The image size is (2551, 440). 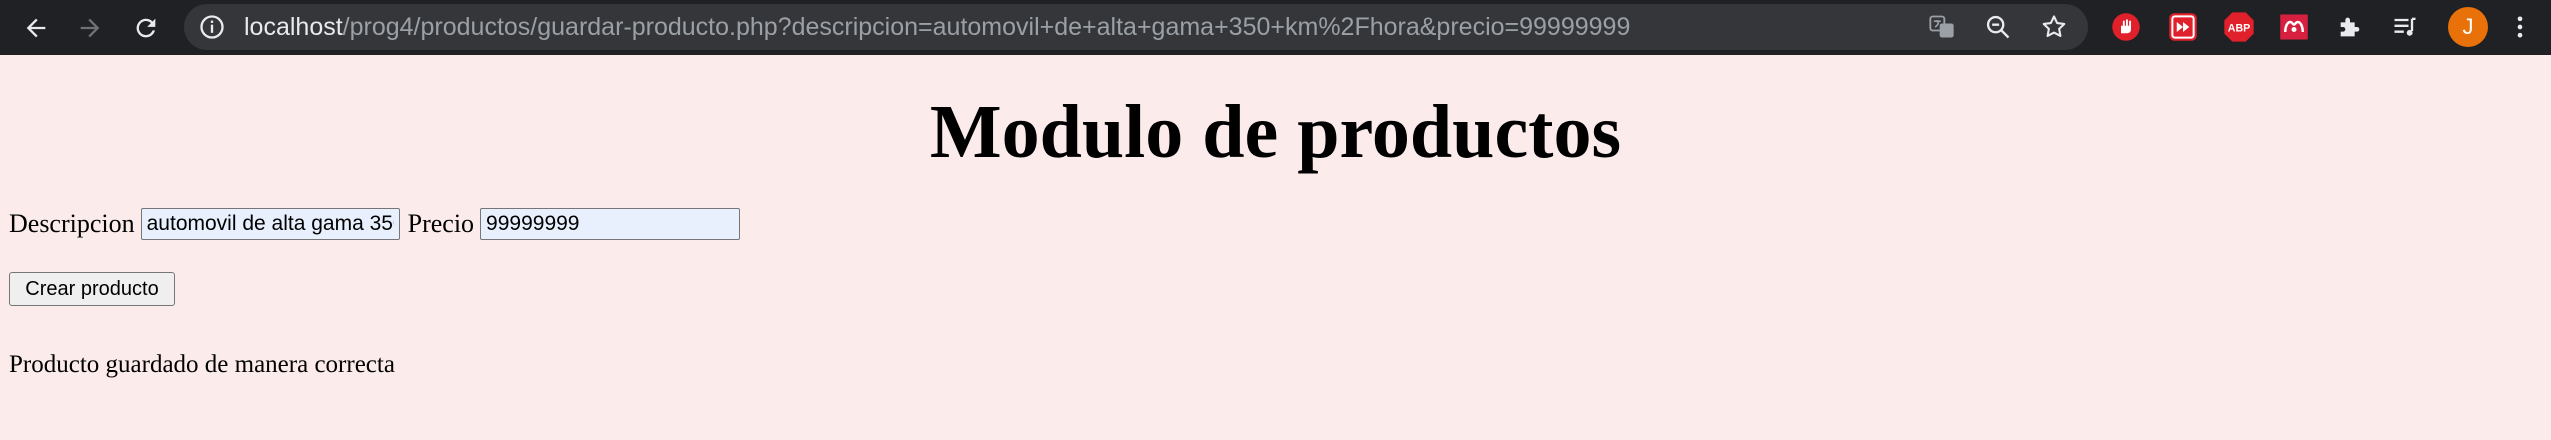 What do you see at coordinates (92, 289) in the screenshot?
I see `create-product-button: Crear producto` at bounding box center [92, 289].